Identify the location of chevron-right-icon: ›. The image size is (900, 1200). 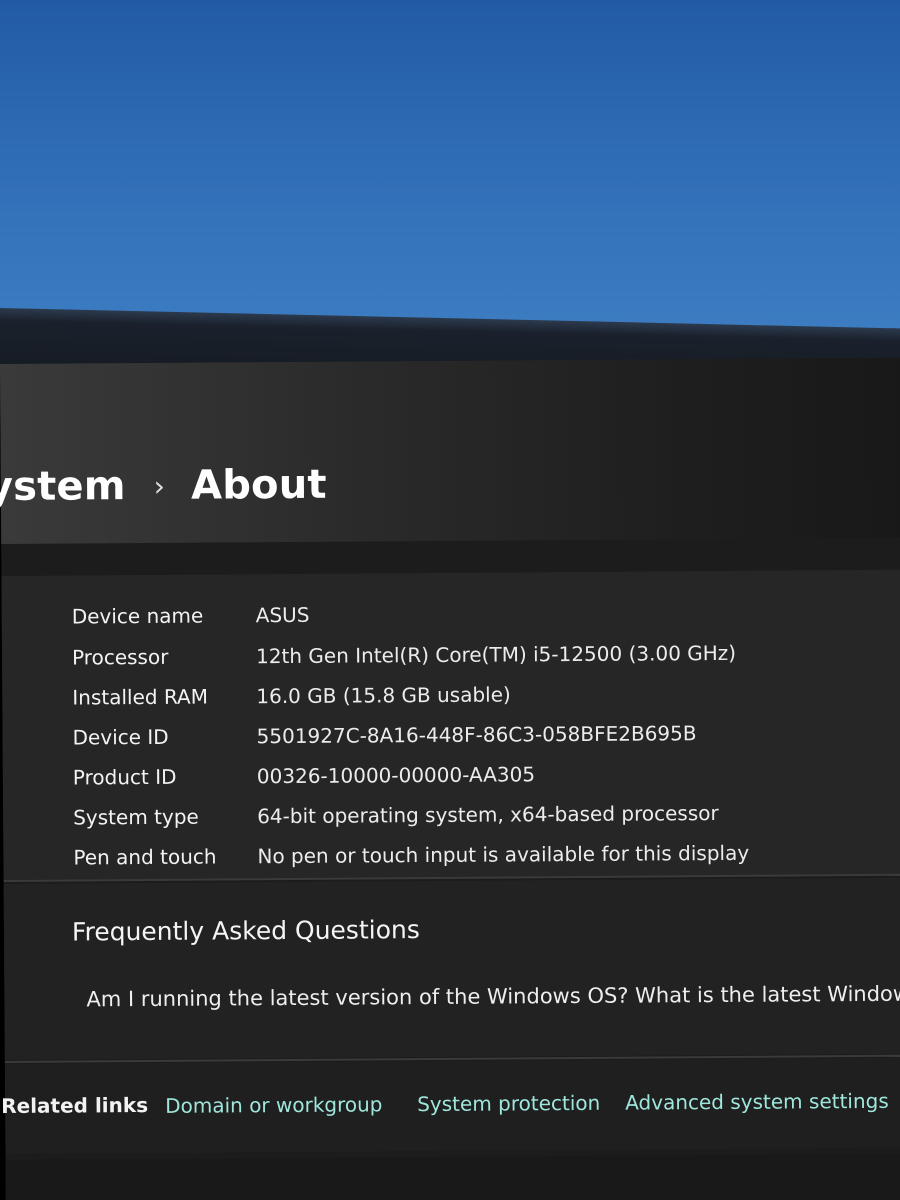
(159, 486).